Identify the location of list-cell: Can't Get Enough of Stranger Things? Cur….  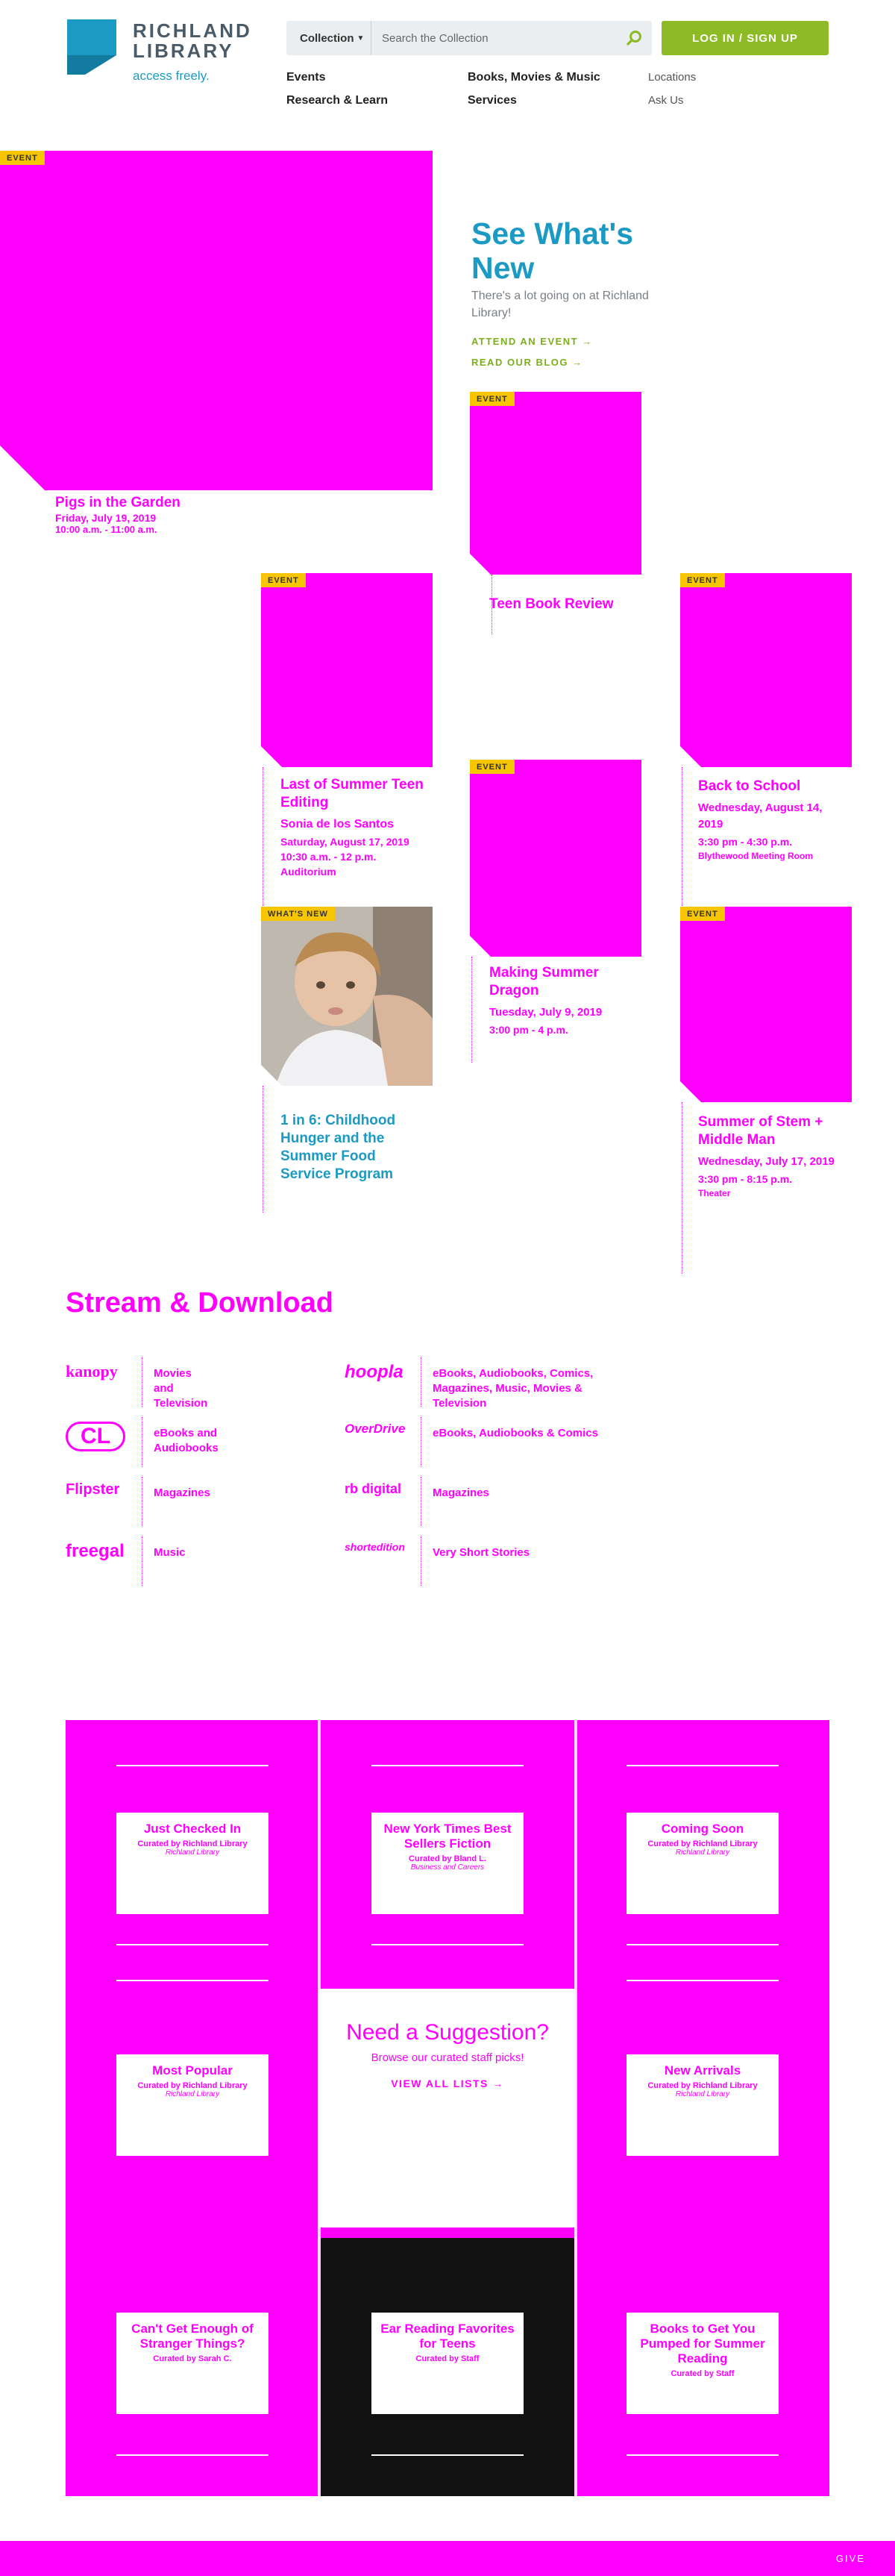
(192, 2367).